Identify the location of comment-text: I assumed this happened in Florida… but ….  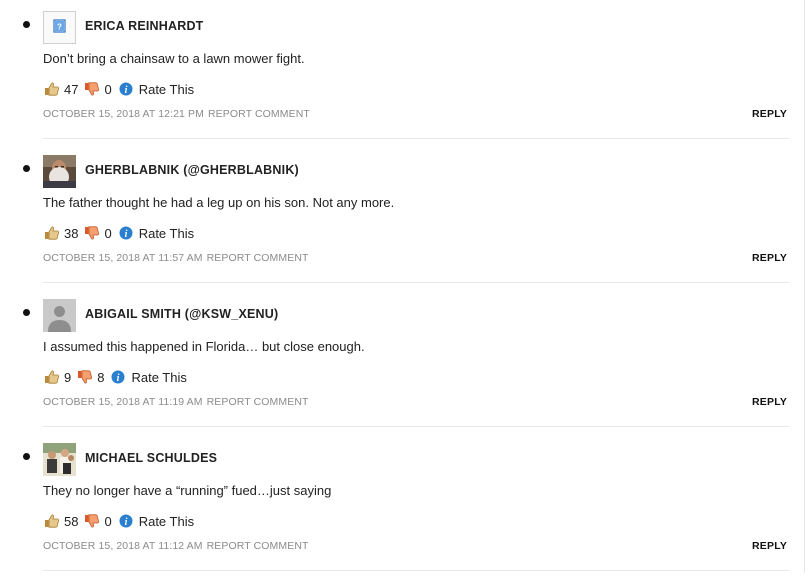
(204, 346).